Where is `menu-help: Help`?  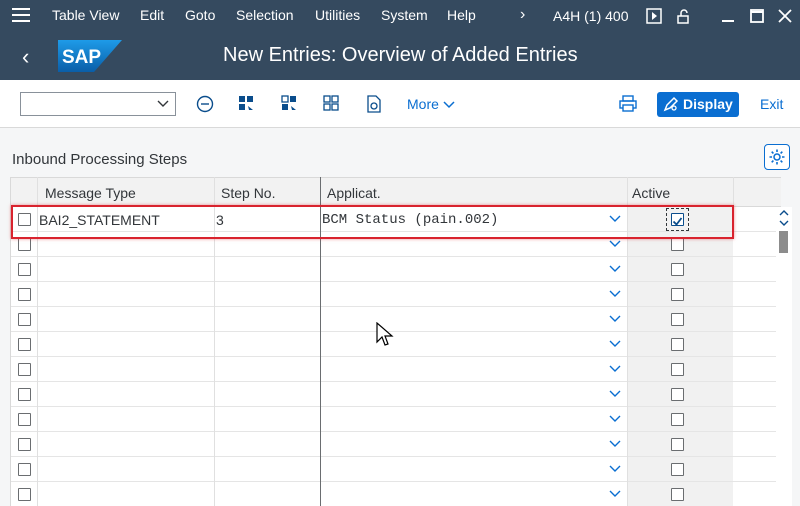
menu-help: Help is located at coordinates (461, 15).